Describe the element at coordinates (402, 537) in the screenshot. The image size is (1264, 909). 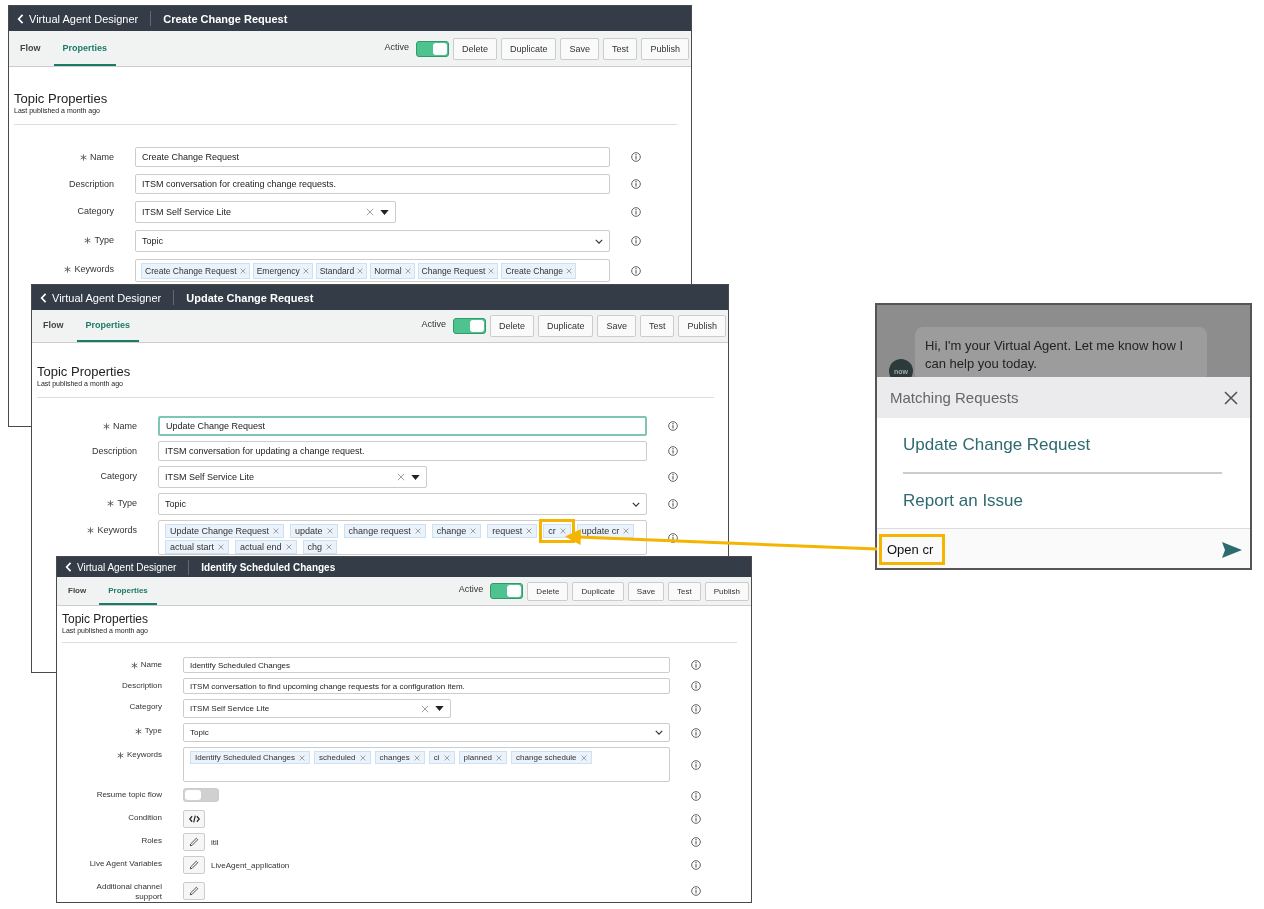
I see `keywords-field: Update Change Request update change request change request cr update cr actual start actual end chg` at that location.